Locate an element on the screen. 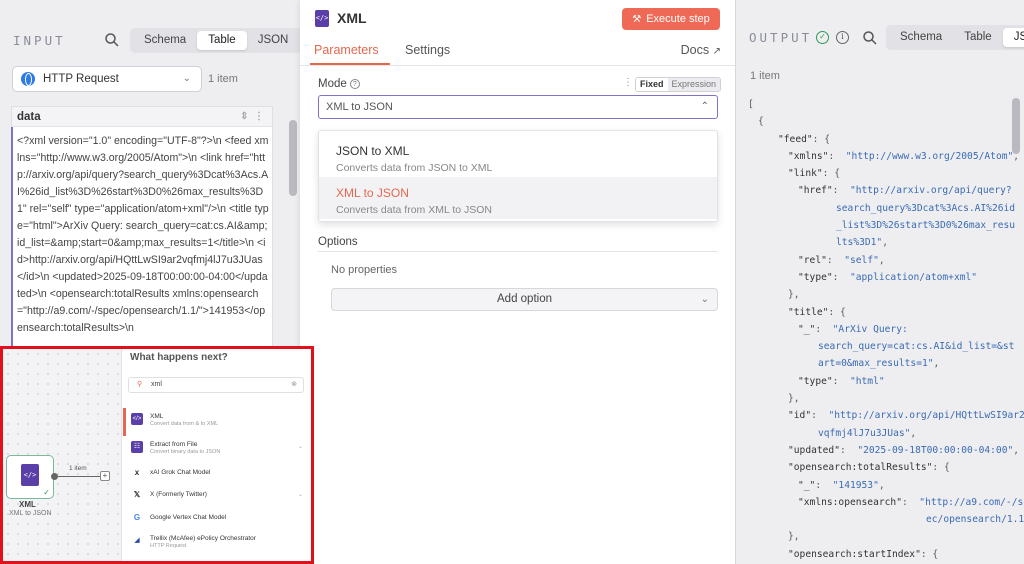 This screenshot has width=1024, height=564. execute-step-button: ⚒ Execute step is located at coordinates (671, 19).